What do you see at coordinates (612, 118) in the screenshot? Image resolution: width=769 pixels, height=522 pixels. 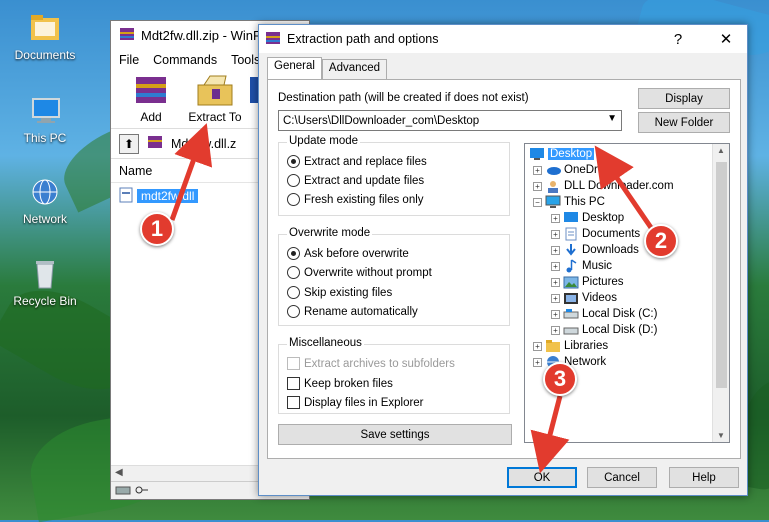 I see `chevron-down-icon: ▼` at bounding box center [612, 118].